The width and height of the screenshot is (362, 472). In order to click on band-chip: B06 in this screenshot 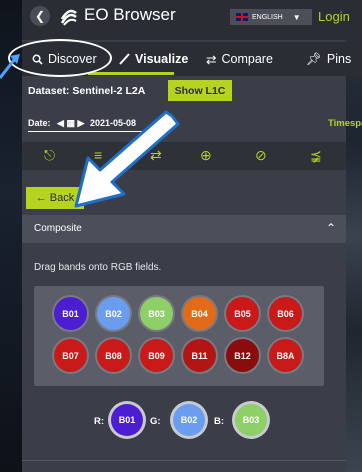, I will do `click(285, 313)`.